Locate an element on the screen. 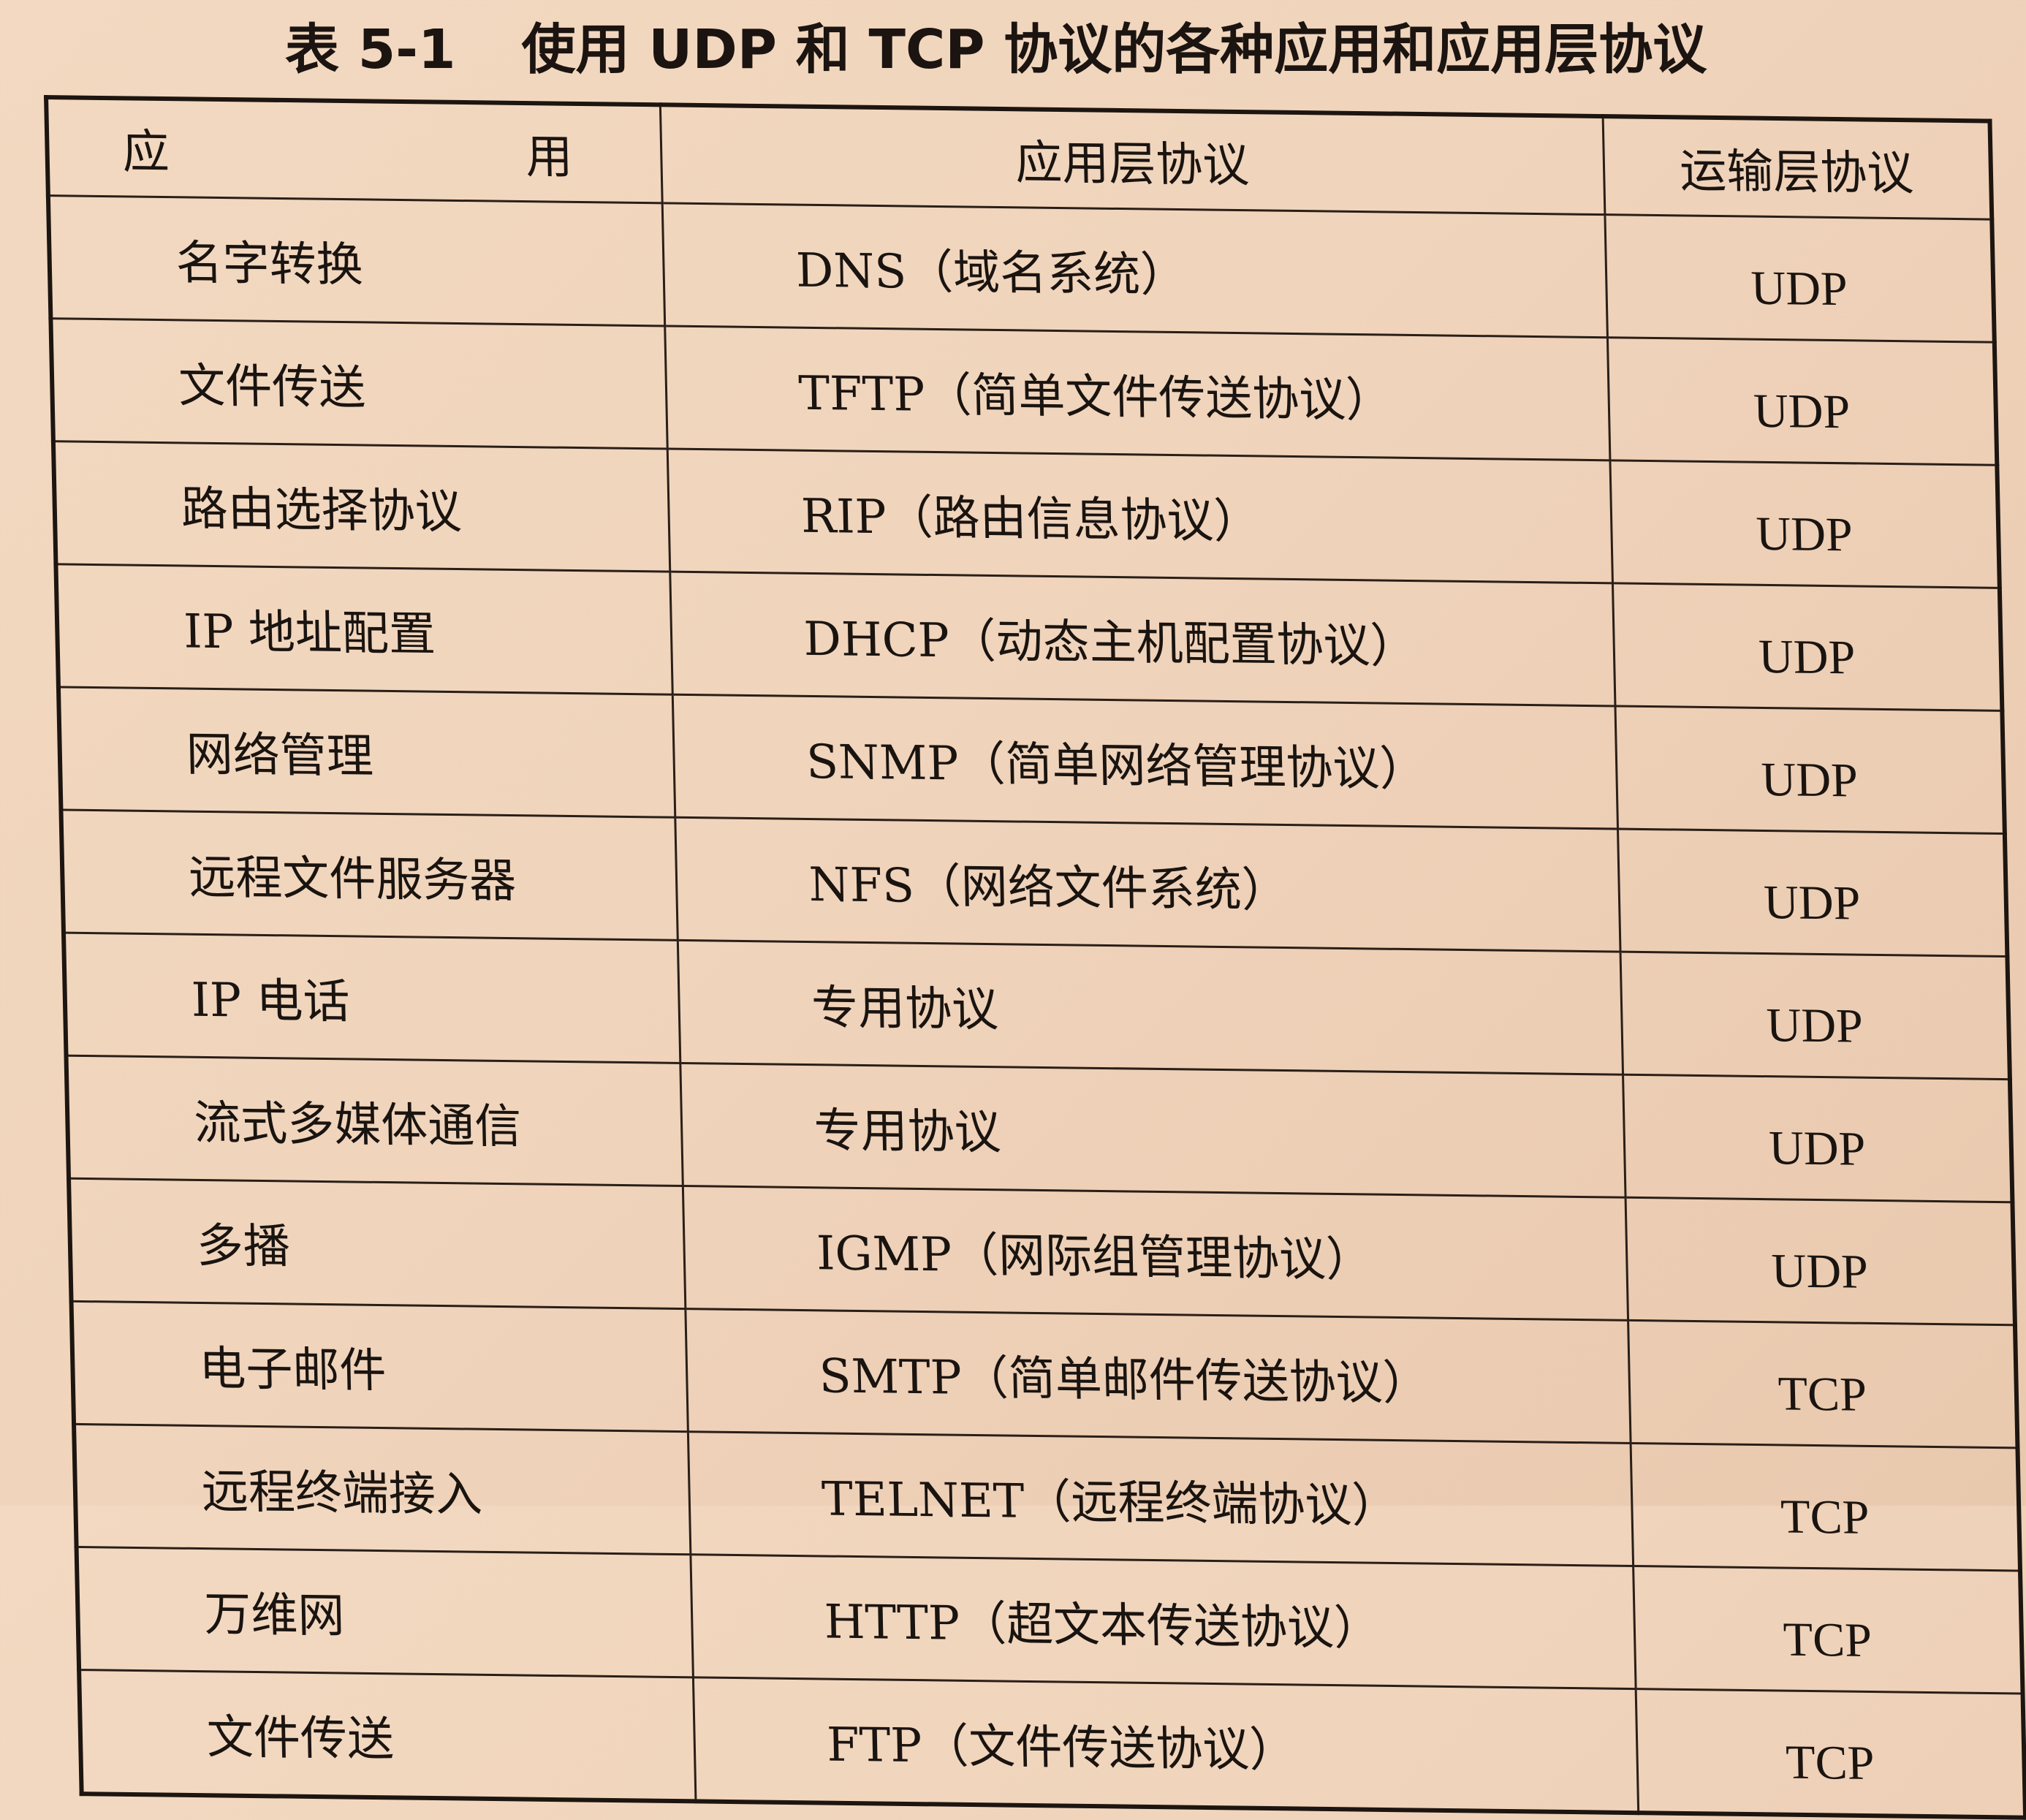 This screenshot has width=2026, height=1820. header-transport-protocol: 运输层协议 is located at coordinates (1797, 168).